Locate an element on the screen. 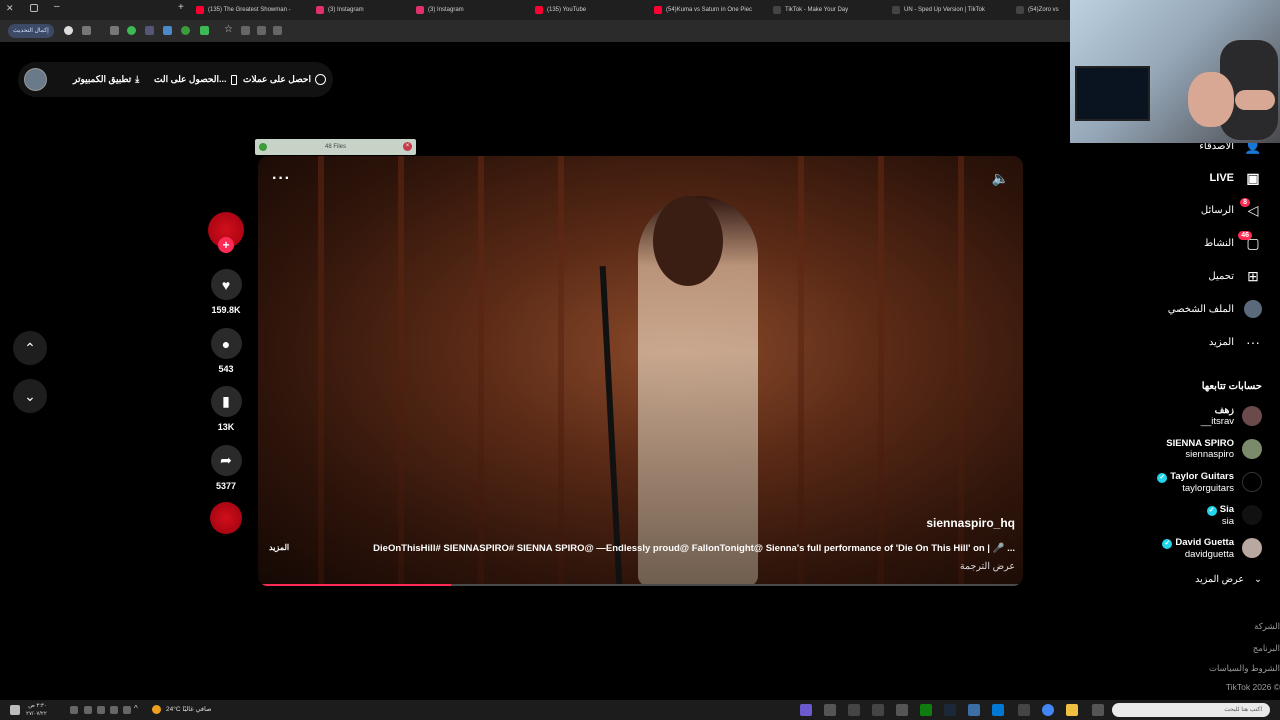  zoom-icon is located at coordinates (245, 30).